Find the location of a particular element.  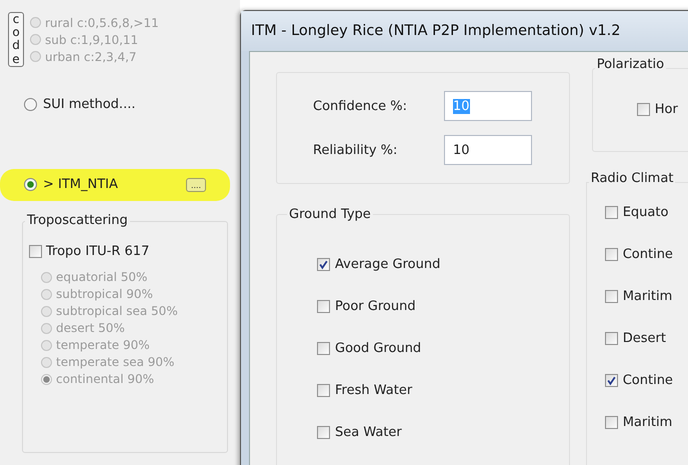

code-label: code is located at coordinates (16, 39).